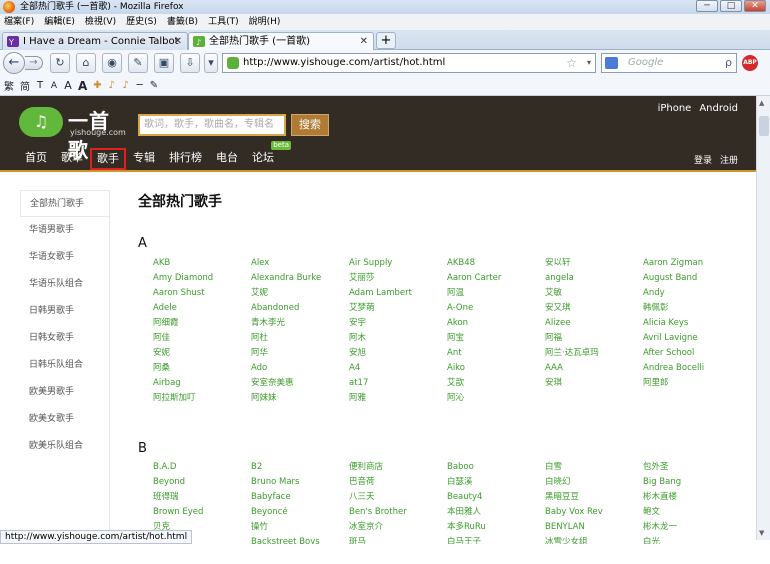 This screenshot has height=564, width=770. I want to click on artist-link: Aaron Shust, so click(202, 293).